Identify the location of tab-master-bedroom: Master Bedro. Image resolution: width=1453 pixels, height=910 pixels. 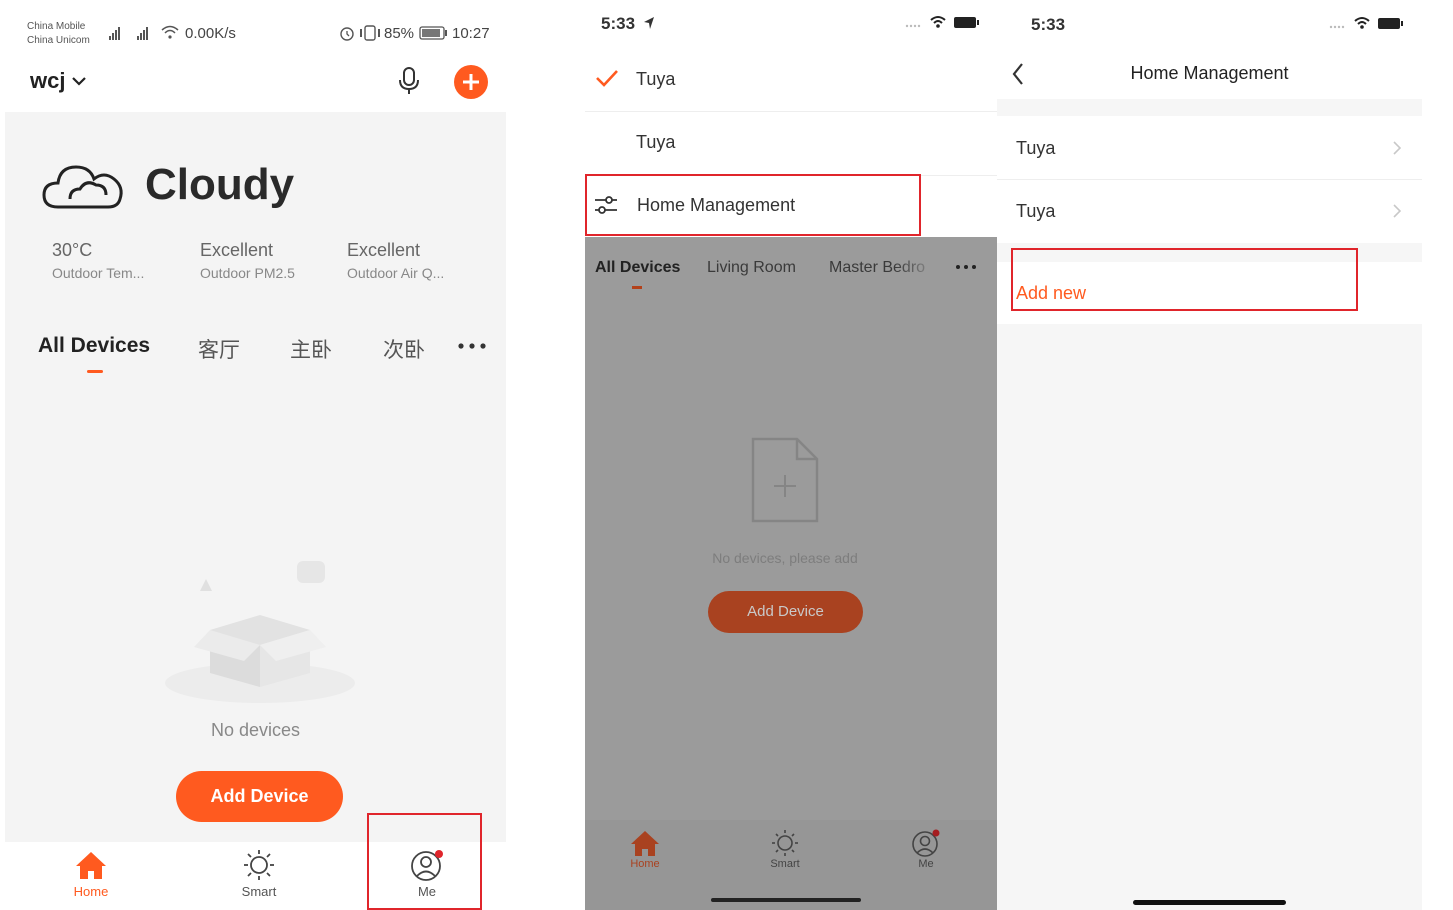
(884, 268).